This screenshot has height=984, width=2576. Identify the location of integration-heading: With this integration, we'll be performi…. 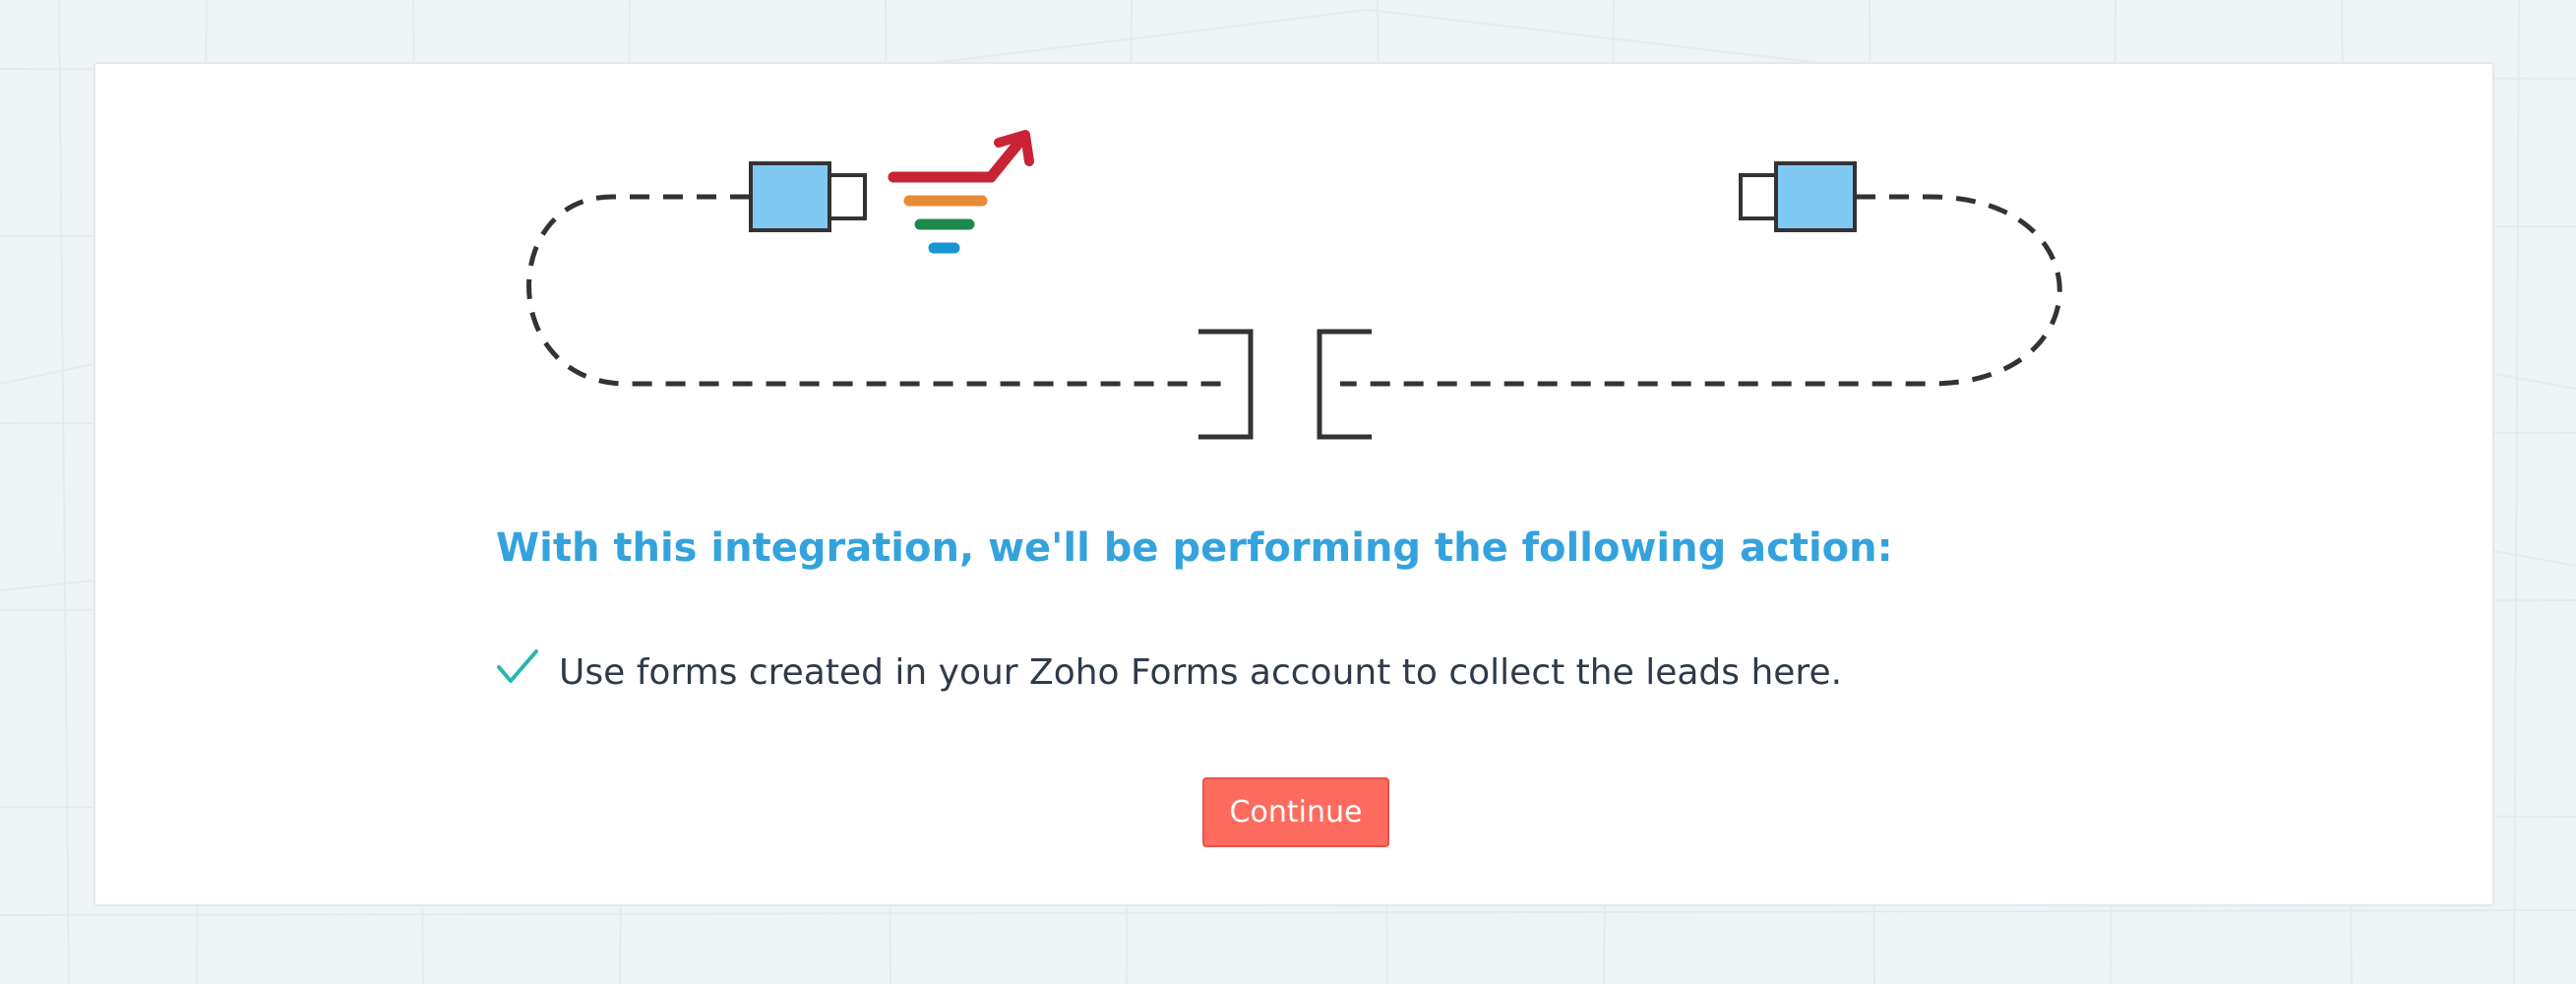
(1194, 548).